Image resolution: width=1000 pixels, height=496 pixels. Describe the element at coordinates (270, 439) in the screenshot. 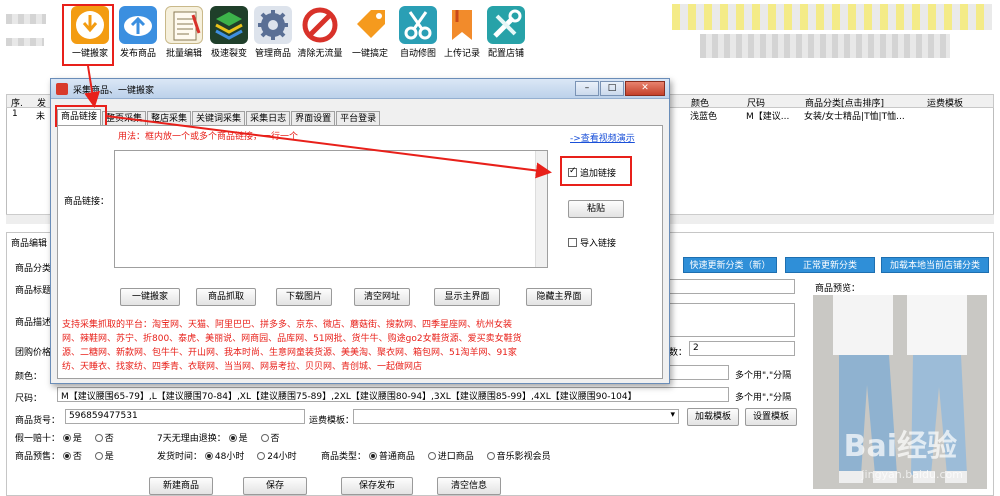

I see `return-no-radio: 否` at that location.